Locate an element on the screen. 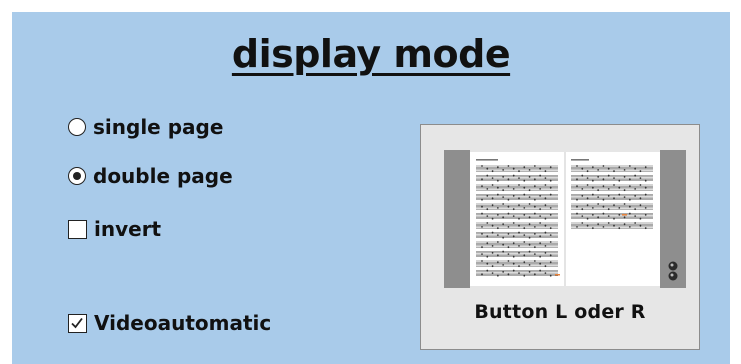 Image resolution: width=741 pixels, height=364 pixels. double-page-label: double page is located at coordinates (163, 176).